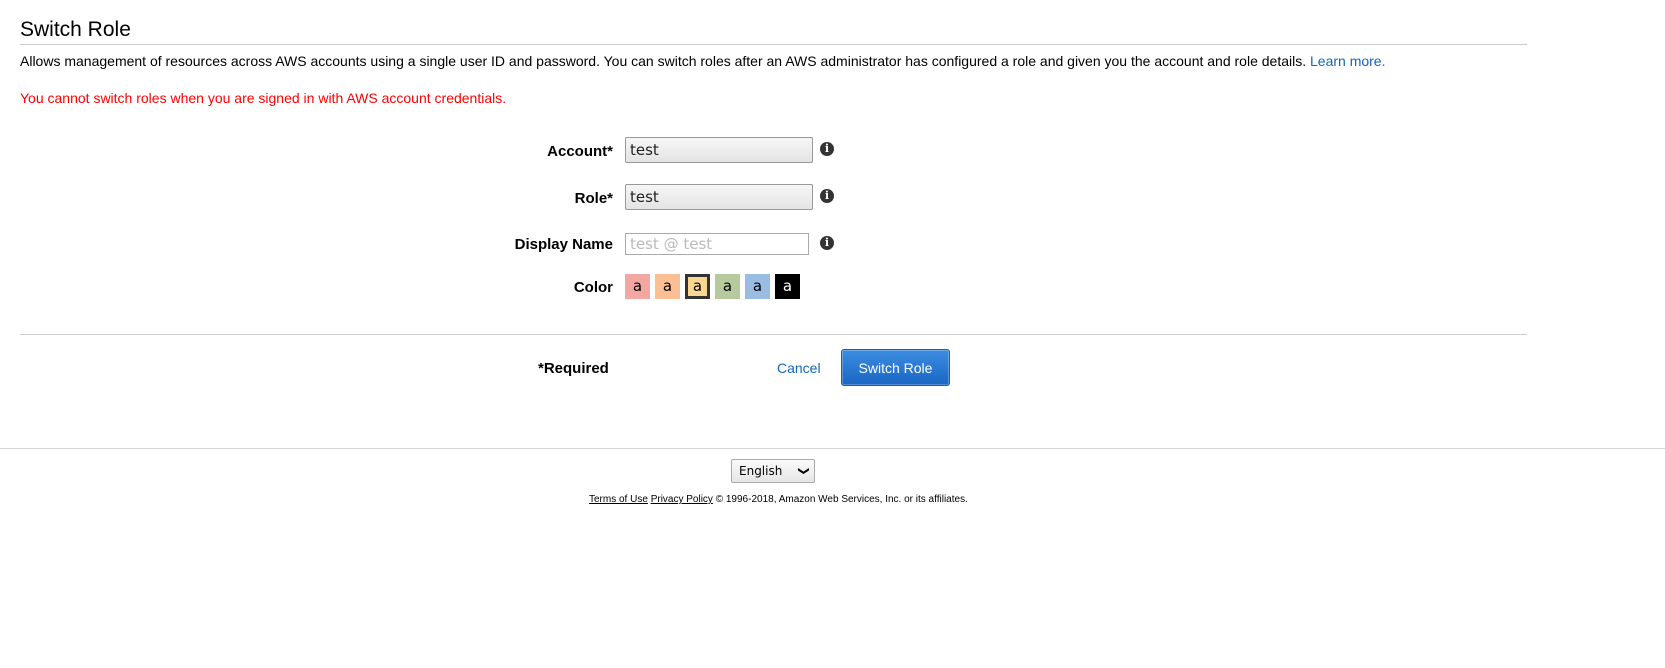  What do you see at coordinates (563, 244) in the screenshot?
I see `display-name-label: Display Name` at bounding box center [563, 244].